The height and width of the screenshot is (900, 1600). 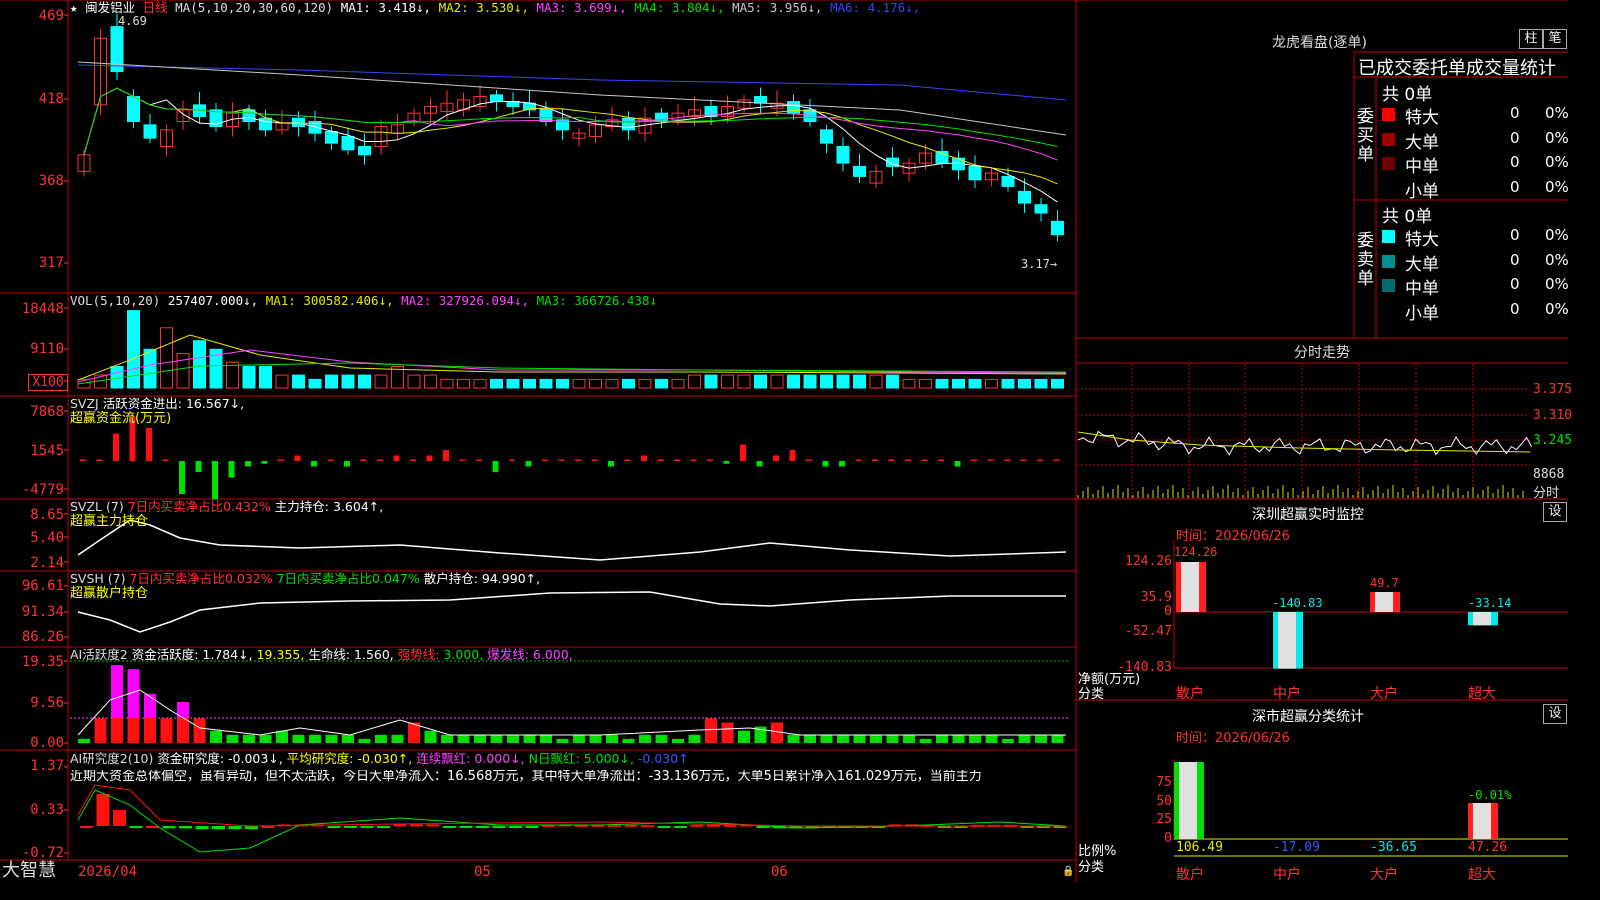 I want to click on order-row-name: 特大, so click(x=1422, y=240).